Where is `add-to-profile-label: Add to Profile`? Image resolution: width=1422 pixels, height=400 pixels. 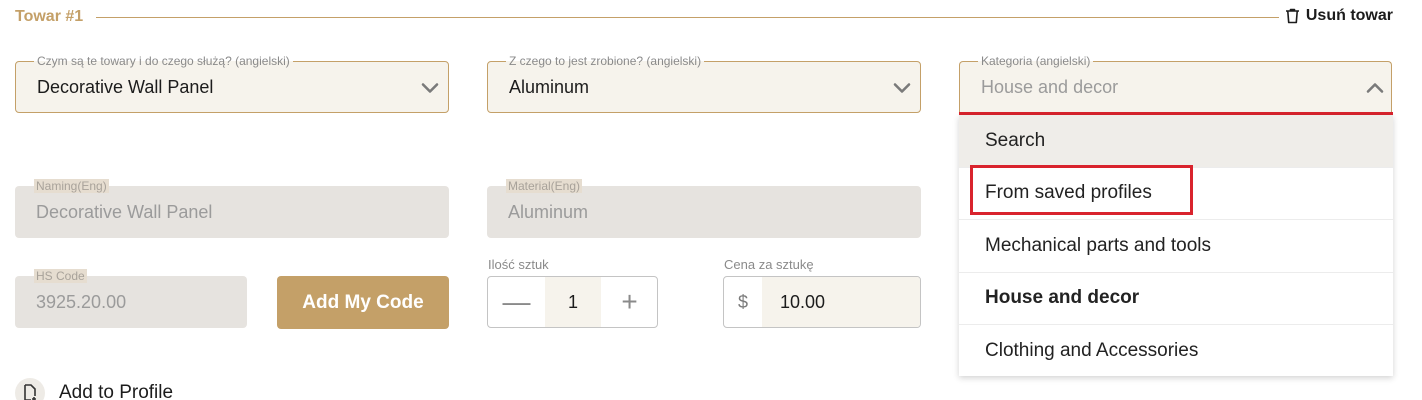 add-to-profile-label: Add to Profile is located at coordinates (116, 391).